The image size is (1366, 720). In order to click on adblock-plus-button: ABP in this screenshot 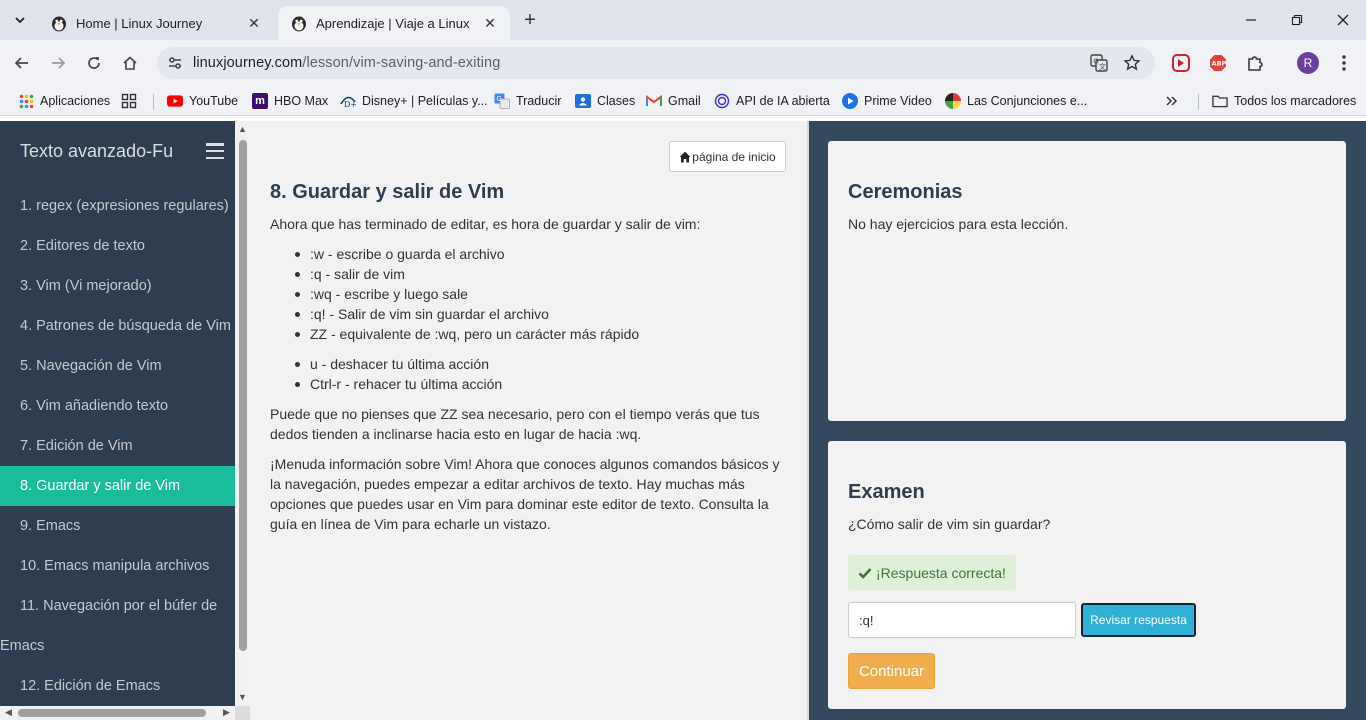, I will do `click(1218, 63)`.